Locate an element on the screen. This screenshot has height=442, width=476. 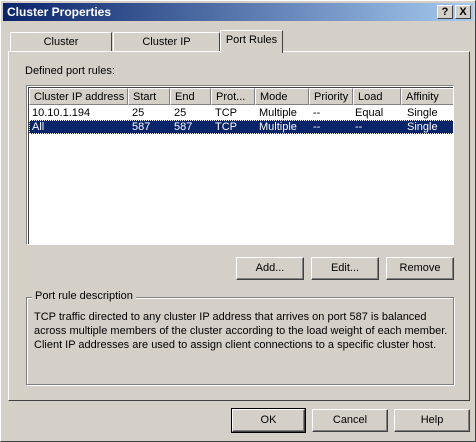
column-header-start: Start is located at coordinates (149, 96).